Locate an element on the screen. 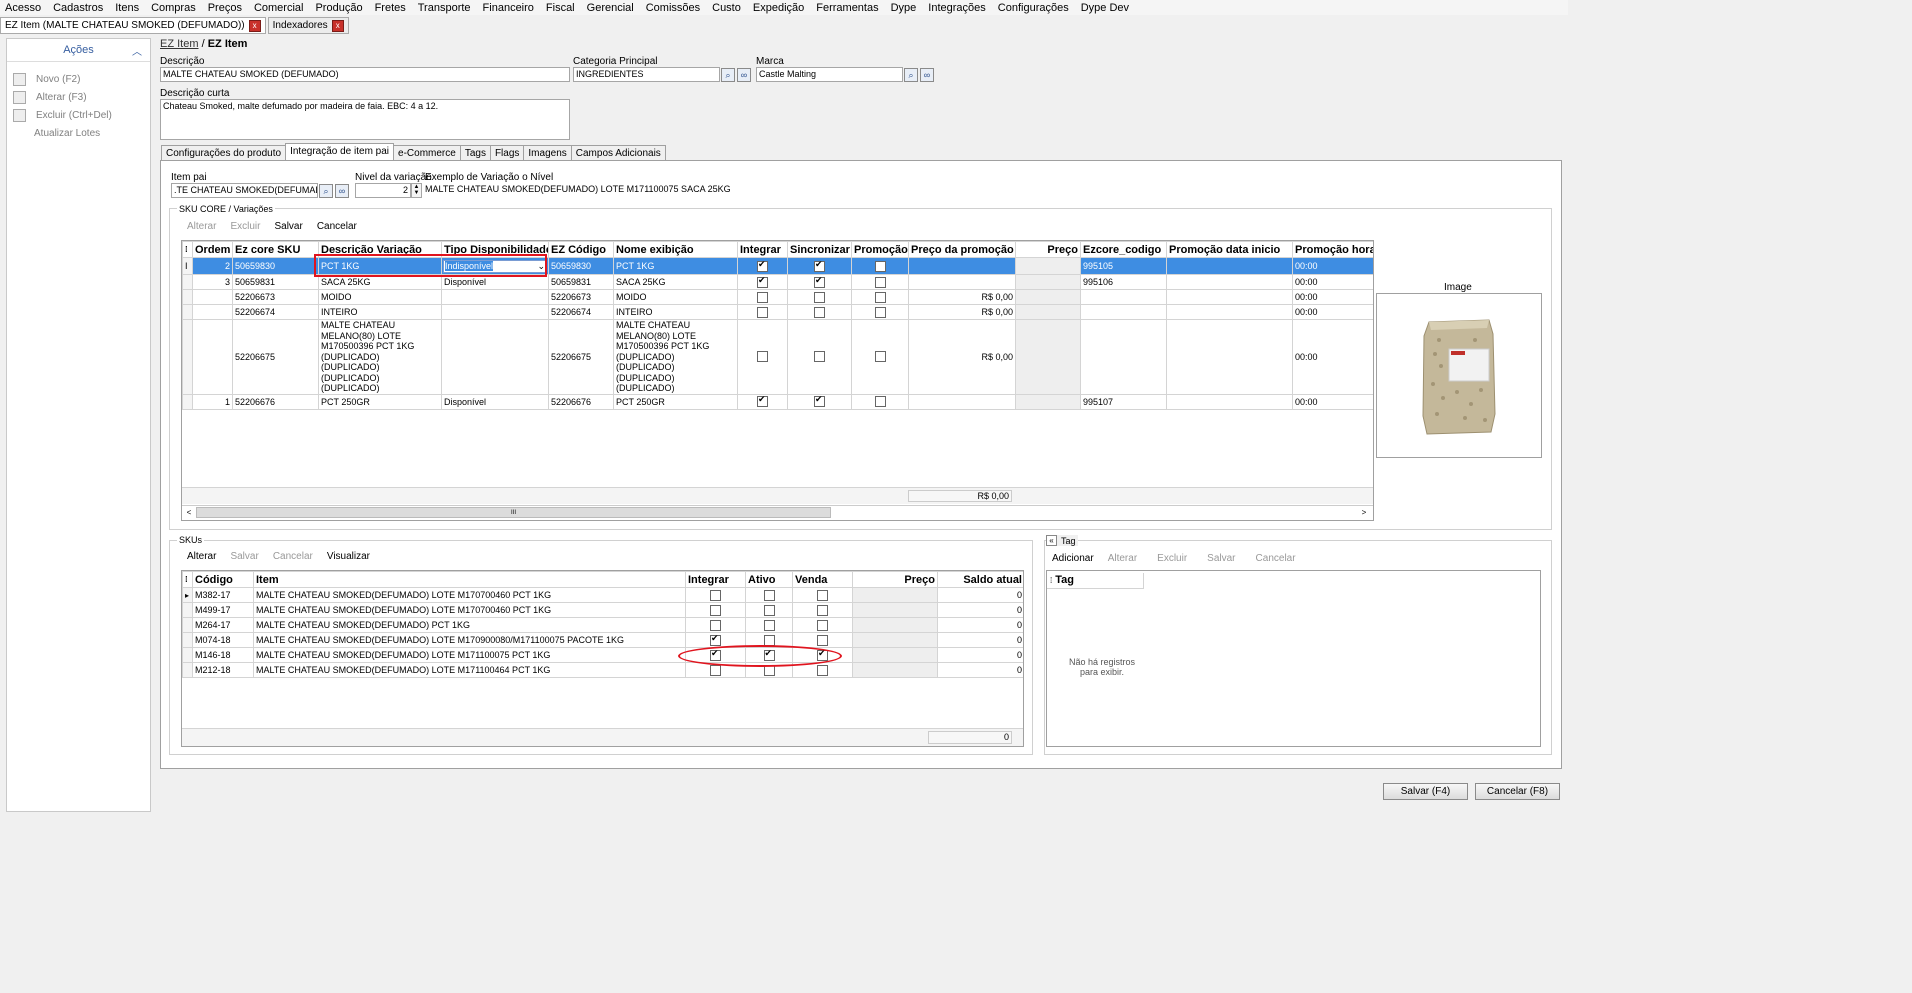 This screenshot has width=1912, height=993. nome-exibicao-cell: INTEIRO is located at coordinates (675, 312).